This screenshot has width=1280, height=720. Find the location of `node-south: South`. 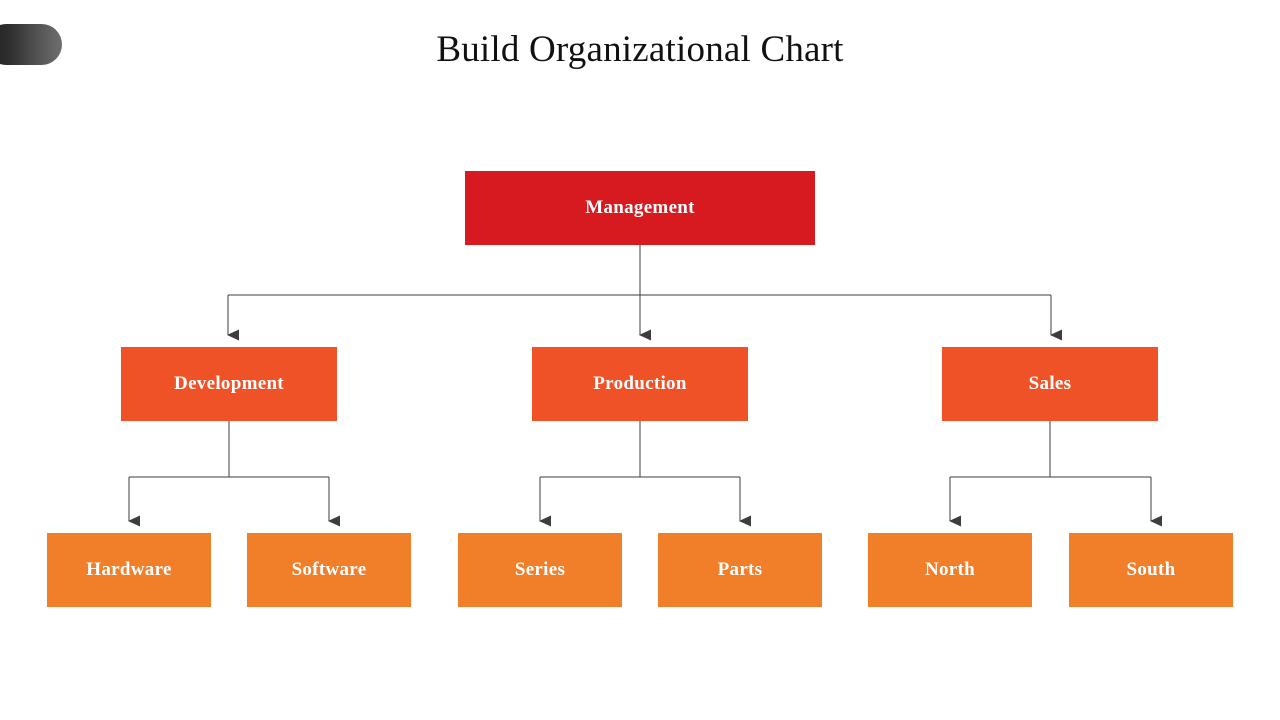

node-south: South is located at coordinates (1151, 570).